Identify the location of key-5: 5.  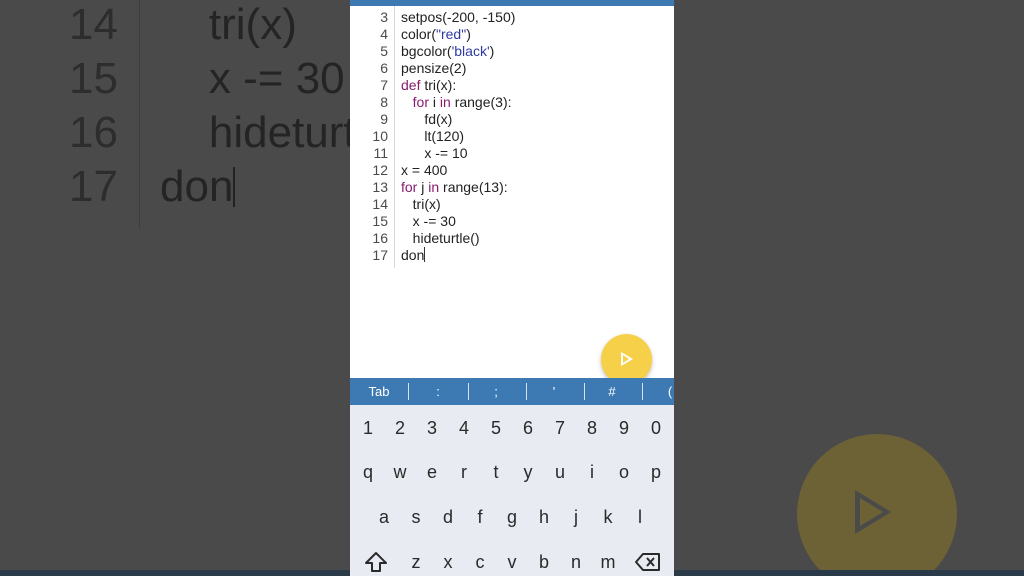
(496, 428).